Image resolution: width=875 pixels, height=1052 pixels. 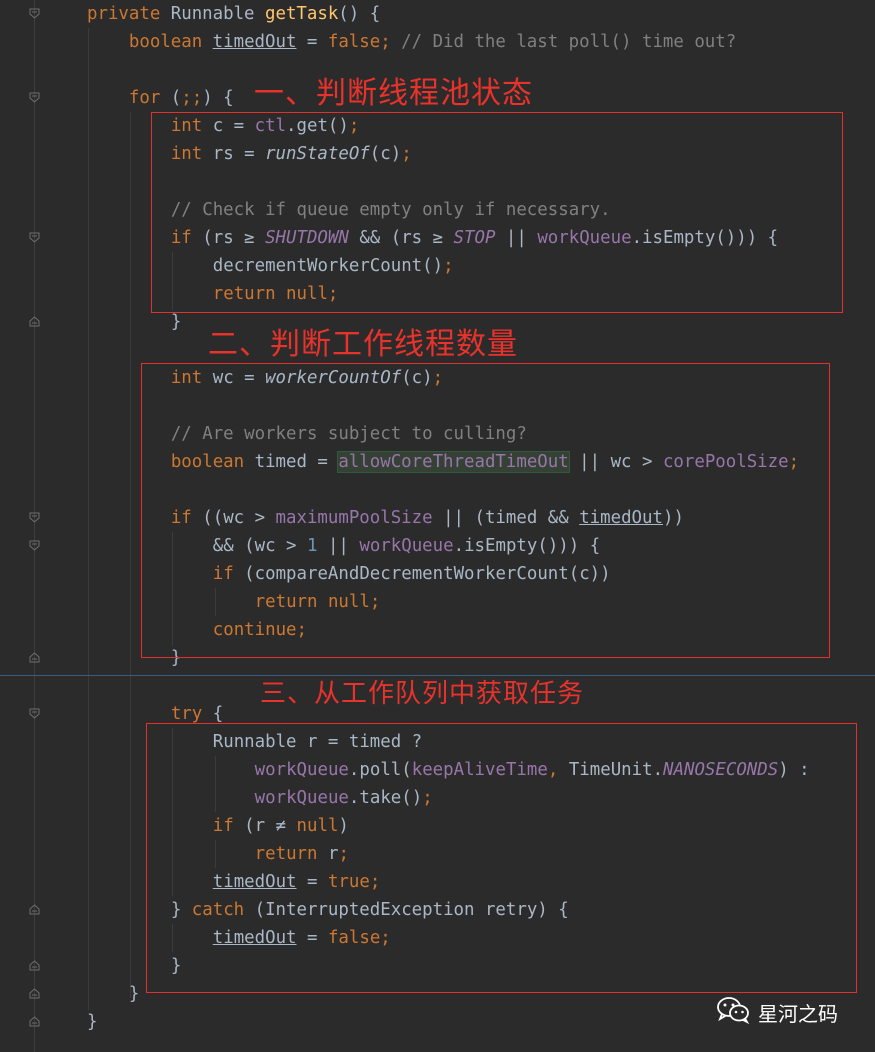 I want to click on code-token: () {, so click(x=359, y=14).